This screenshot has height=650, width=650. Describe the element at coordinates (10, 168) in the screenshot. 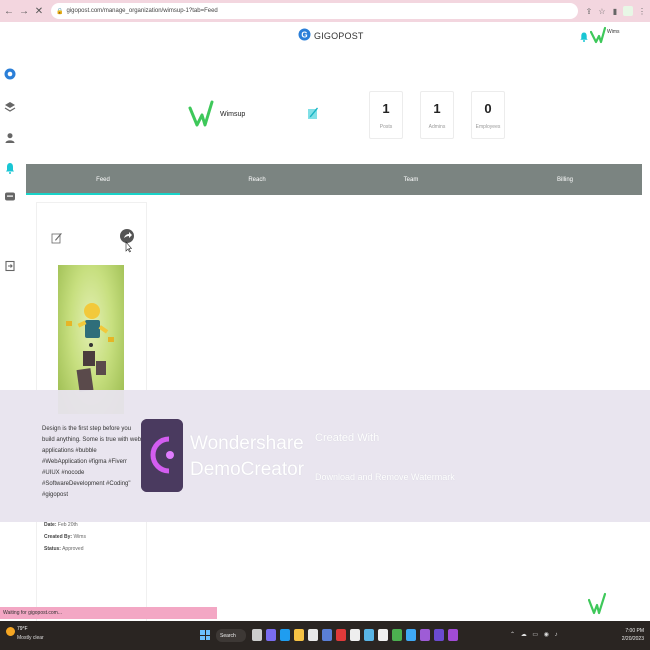

I see `bell-icon` at that location.